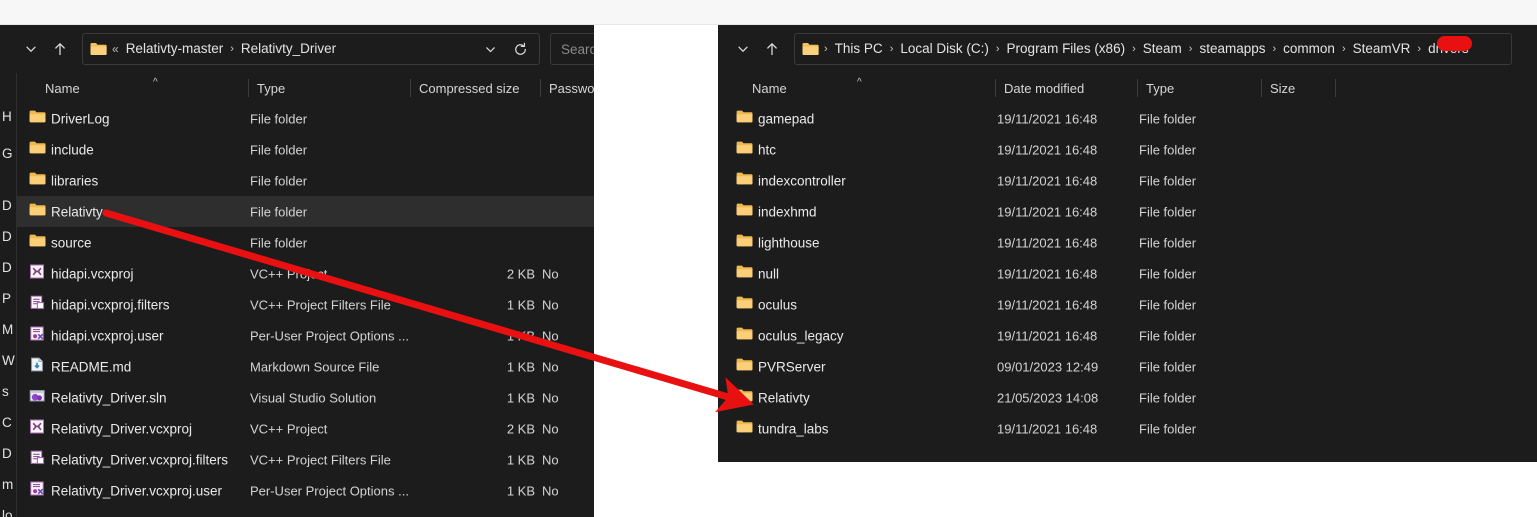 This screenshot has width=1537, height=517. What do you see at coordinates (305, 180) in the screenshot?
I see `table-row: libraries File folder` at bounding box center [305, 180].